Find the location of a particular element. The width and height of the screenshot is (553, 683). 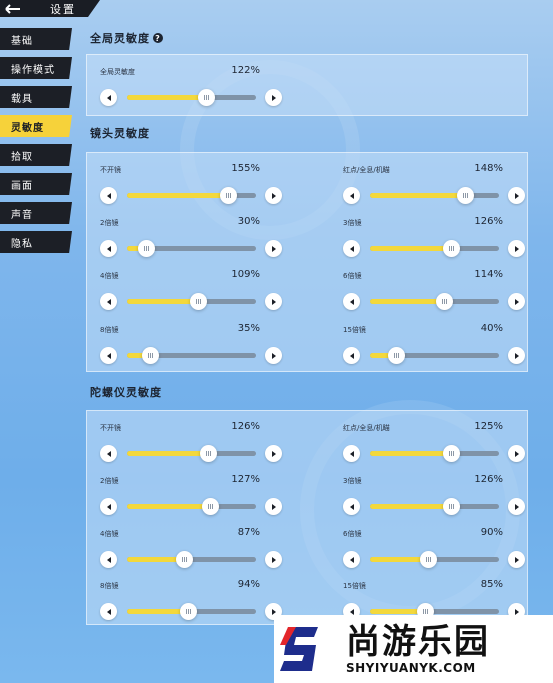

grip-icon is located at coordinates (151, 355).